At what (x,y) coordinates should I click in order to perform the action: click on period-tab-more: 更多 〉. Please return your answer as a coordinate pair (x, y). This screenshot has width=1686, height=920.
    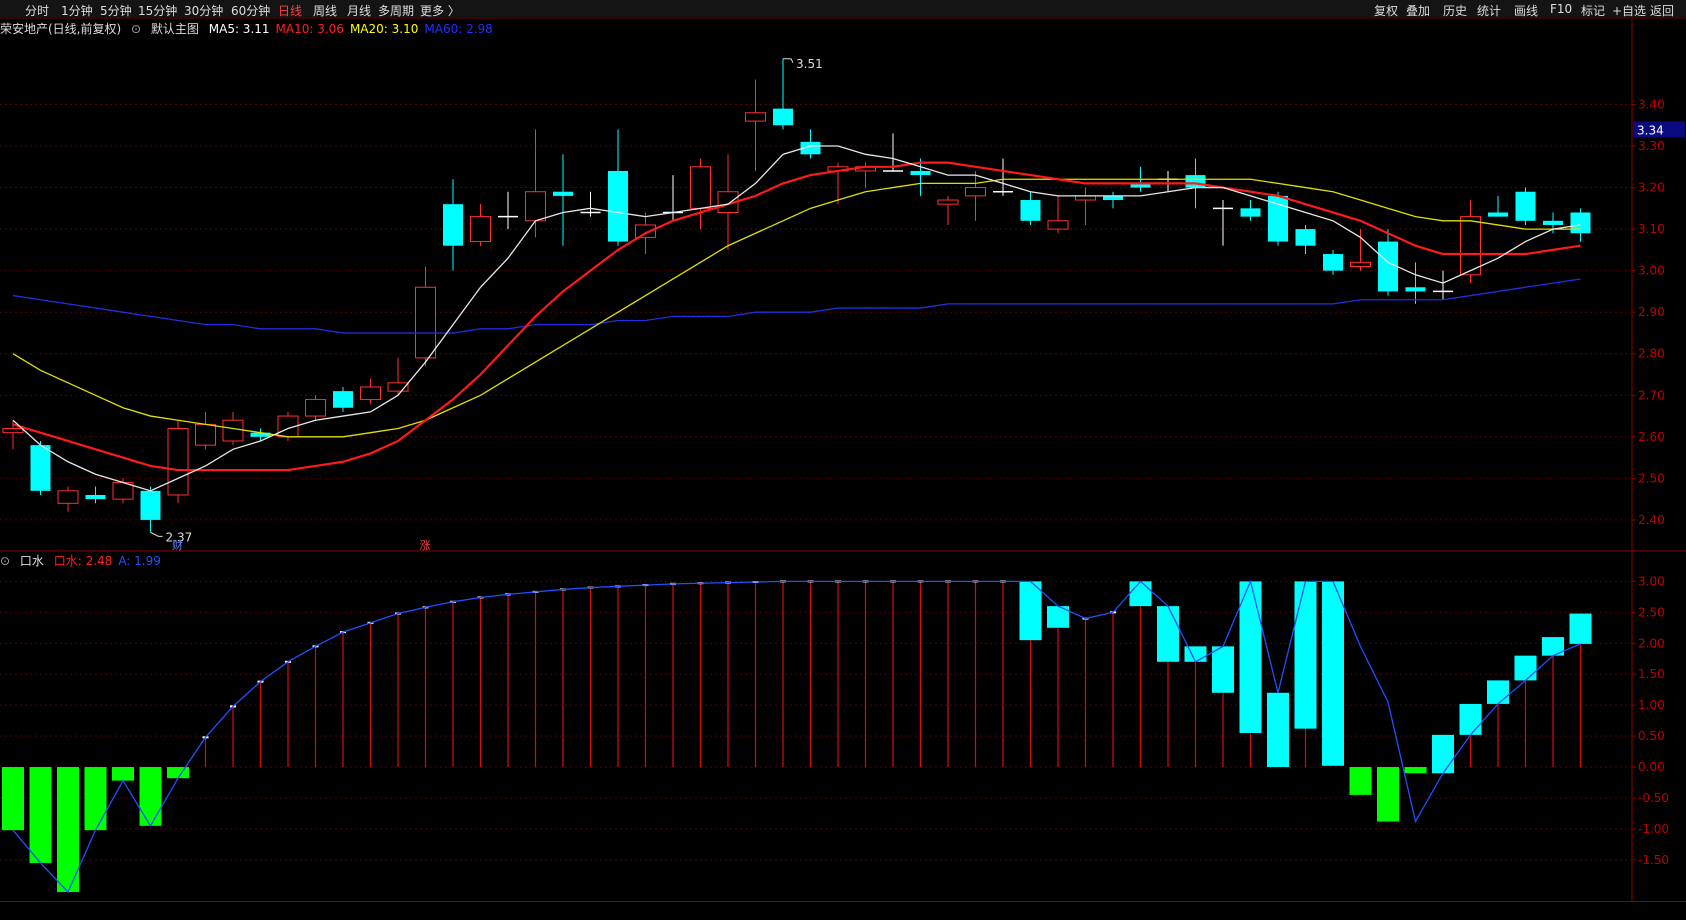
    Looking at the image, I should click on (440, 10).